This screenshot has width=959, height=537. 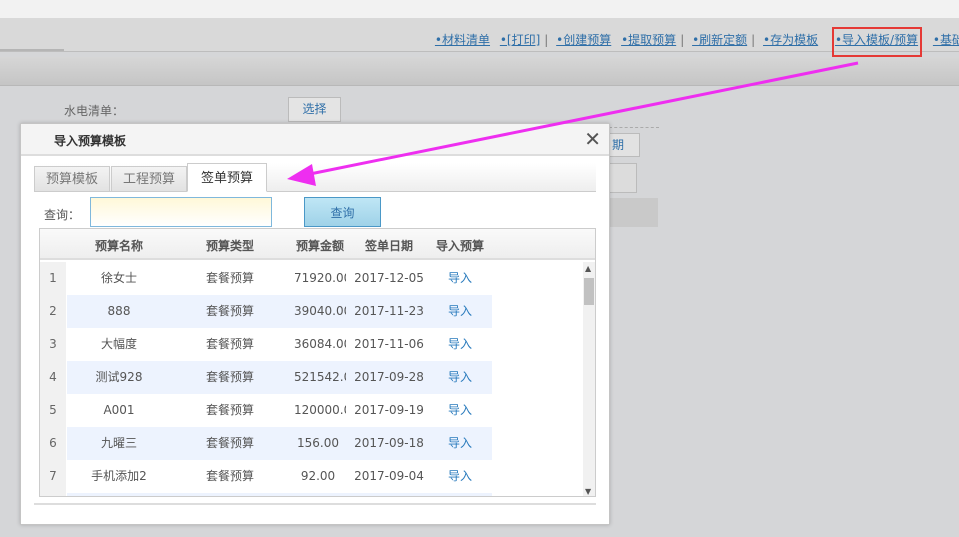 What do you see at coordinates (118, 246) in the screenshot?
I see `col-name: 预算名称` at bounding box center [118, 246].